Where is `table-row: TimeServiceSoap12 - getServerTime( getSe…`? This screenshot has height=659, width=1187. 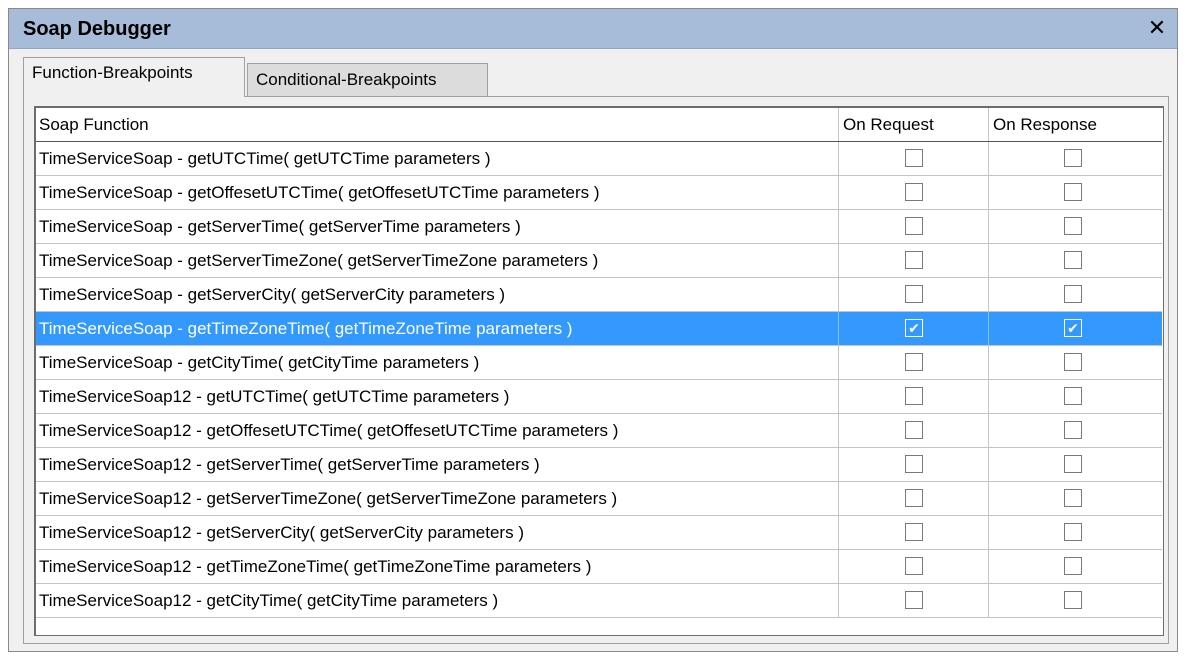 table-row: TimeServiceSoap12 - getServerTime( getSe… is located at coordinates (599, 465).